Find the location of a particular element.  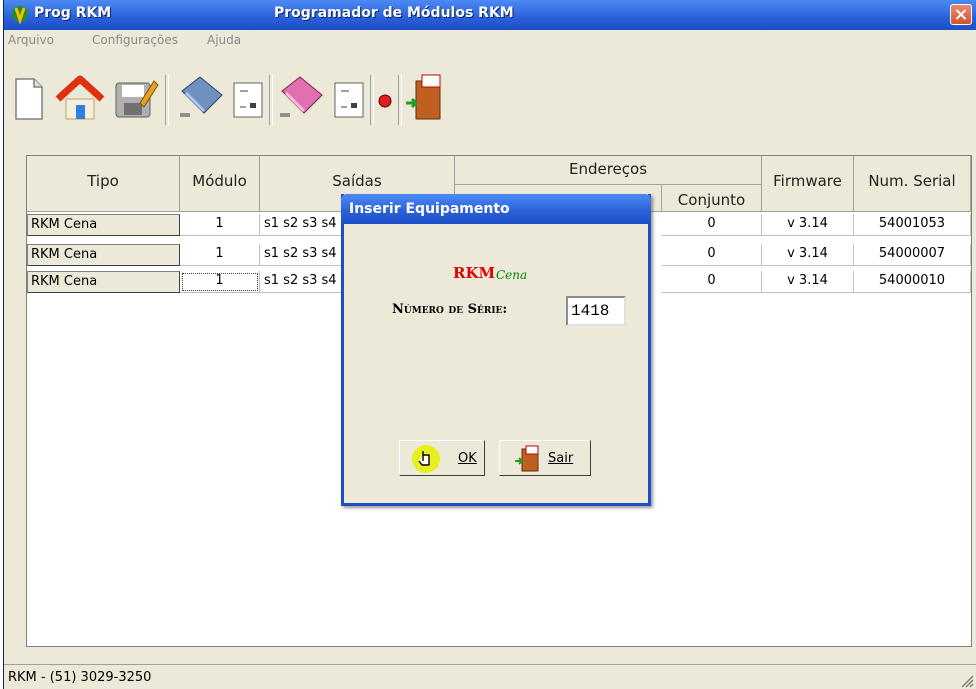

table-row-serial: 54001053 is located at coordinates (912, 225).